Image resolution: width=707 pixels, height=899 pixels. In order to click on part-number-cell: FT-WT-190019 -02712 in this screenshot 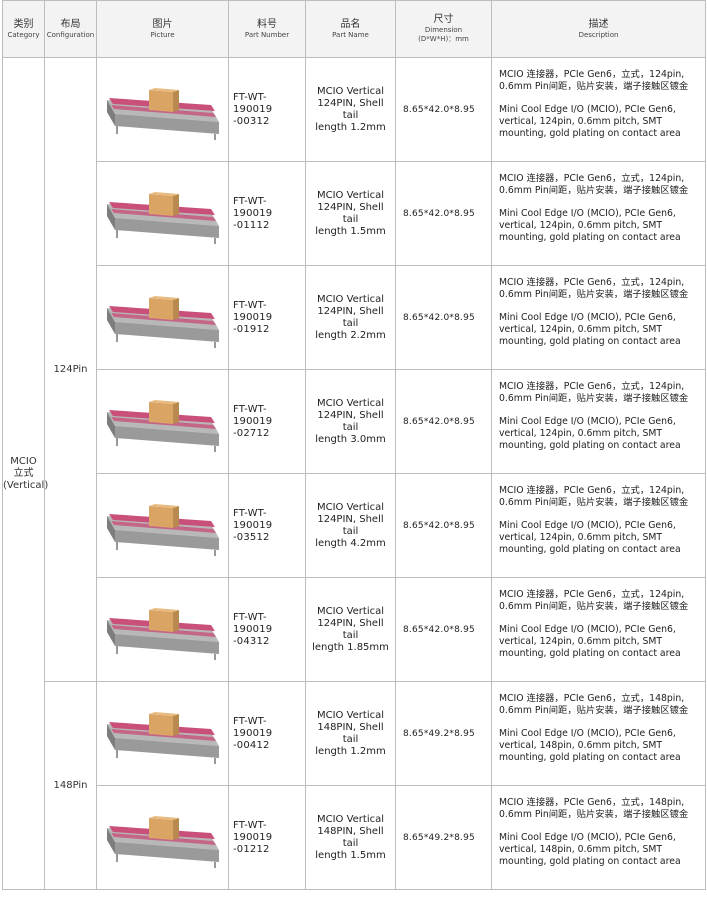, I will do `click(267, 421)`.